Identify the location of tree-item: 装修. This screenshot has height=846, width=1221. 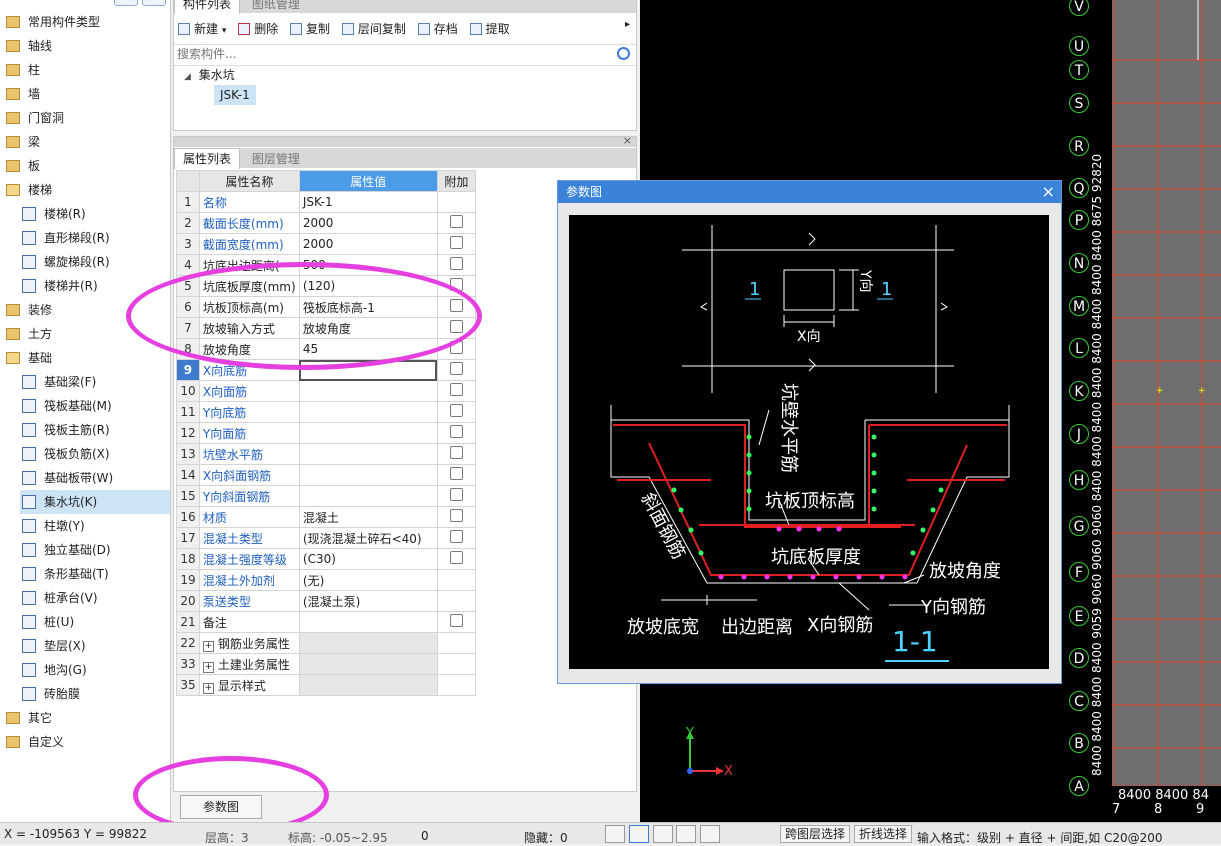
(87, 310).